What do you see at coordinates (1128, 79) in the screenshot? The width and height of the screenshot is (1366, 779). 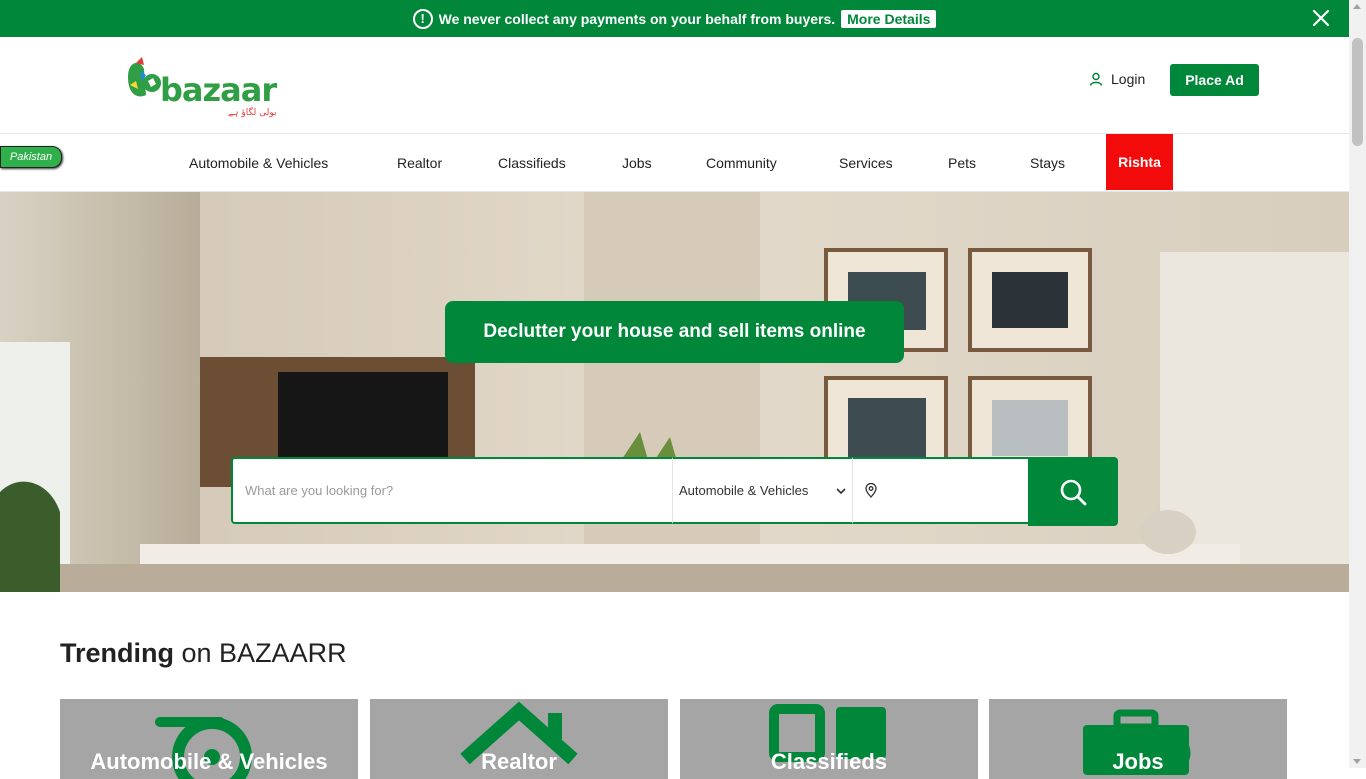 I see `login-label: Login` at bounding box center [1128, 79].